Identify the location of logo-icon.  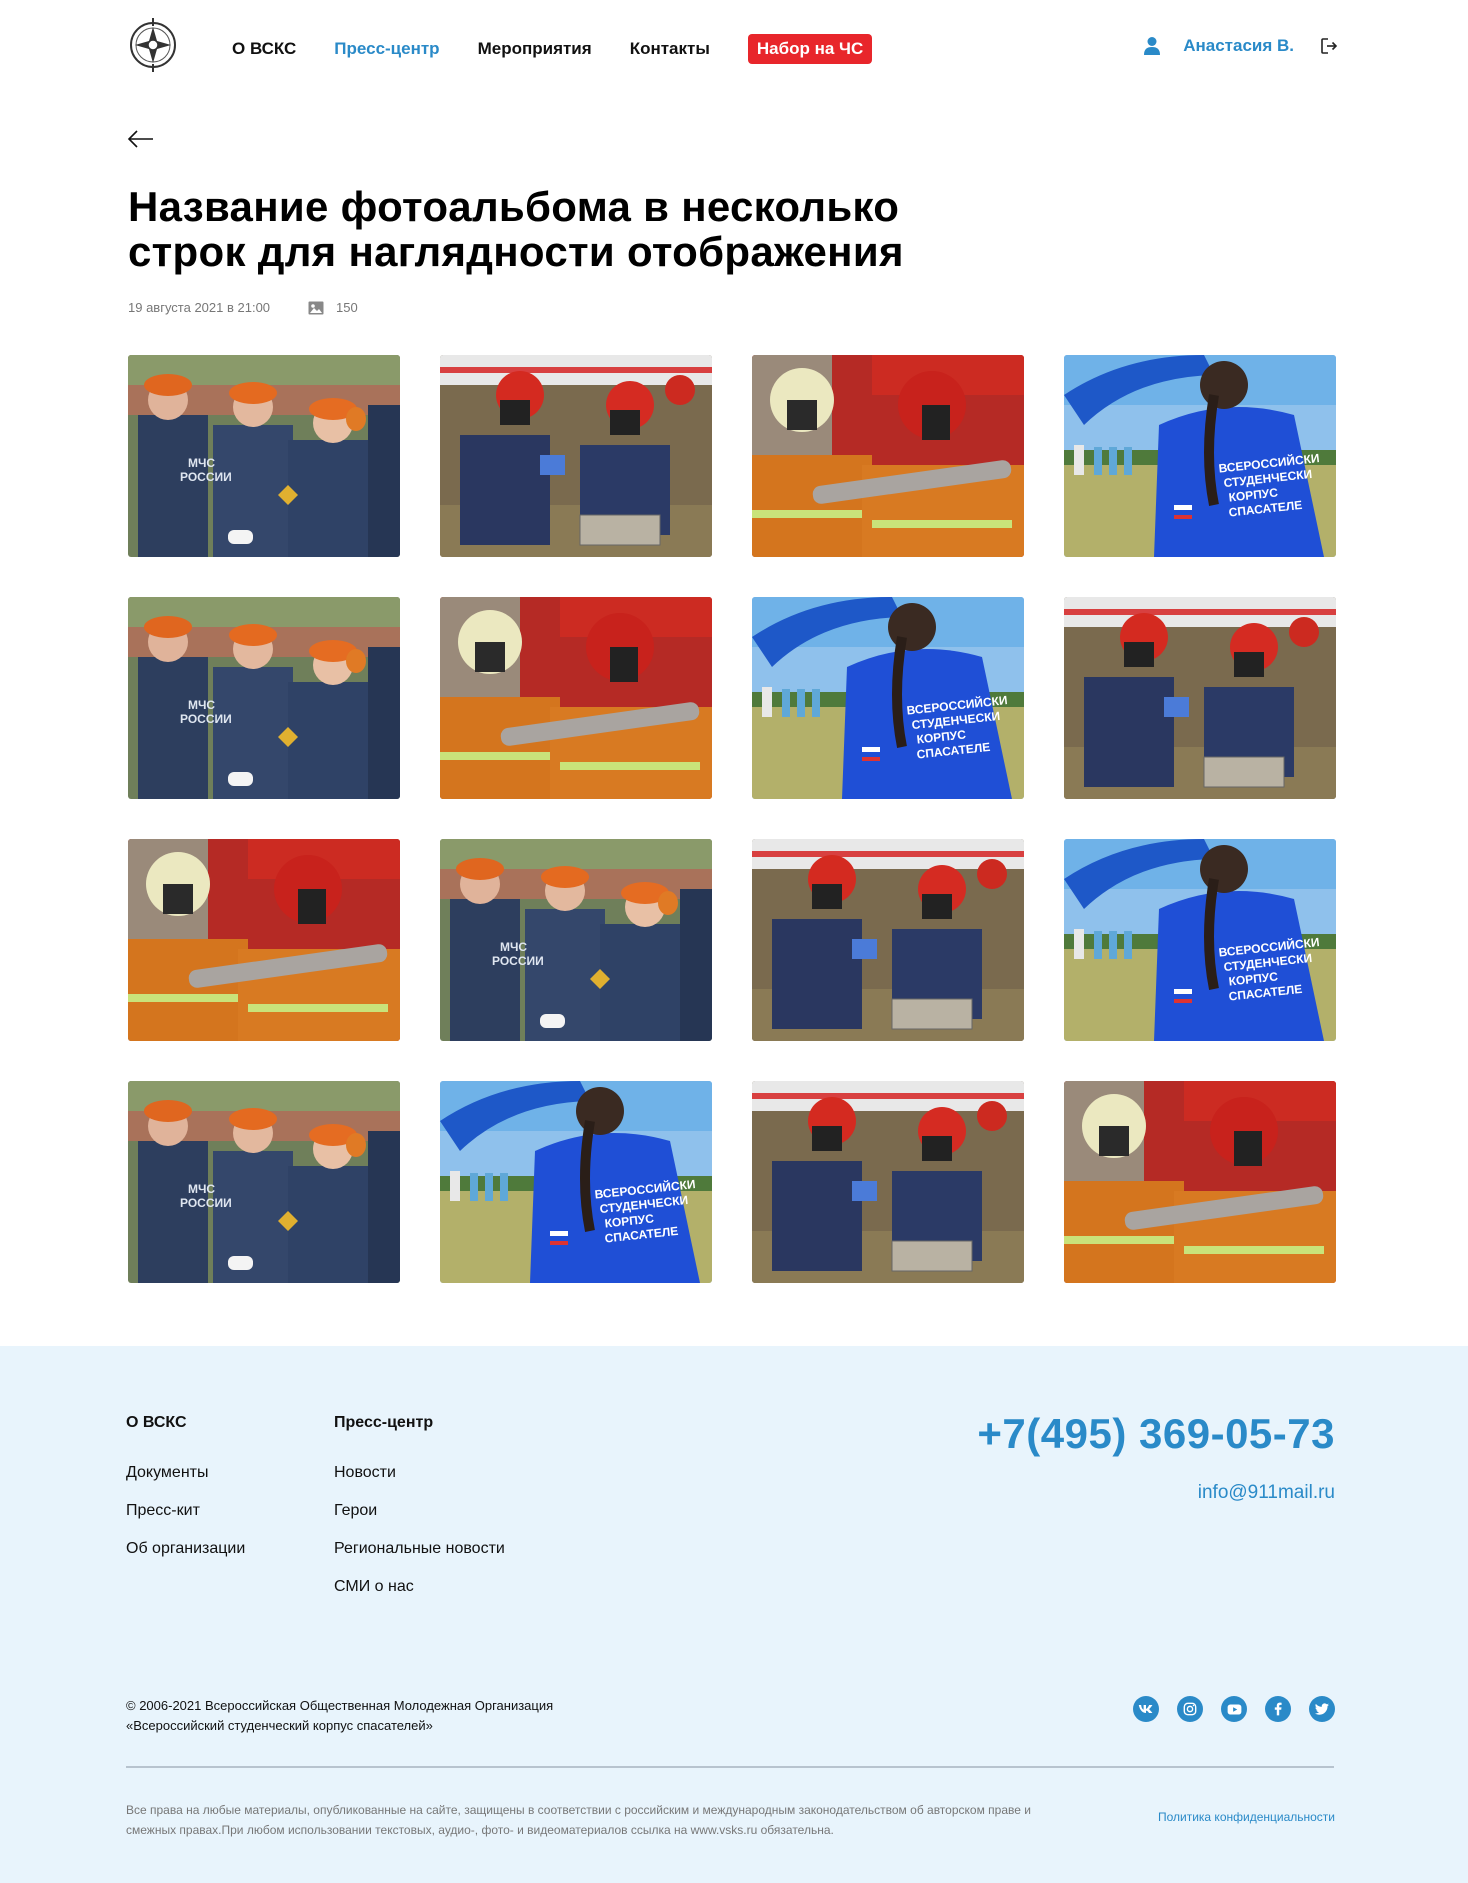
(153, 45).